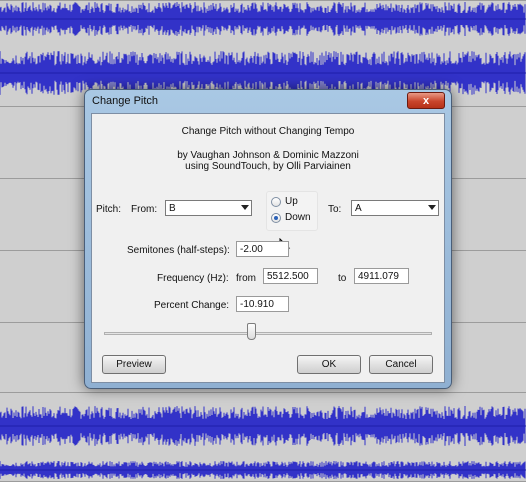 The width and height of the screenshot is (526, 482). Describe the element at coordinates (268, 131) in the screenshot. I see `dialog-heading: Change Pitch without Changing Tempo` at that location.